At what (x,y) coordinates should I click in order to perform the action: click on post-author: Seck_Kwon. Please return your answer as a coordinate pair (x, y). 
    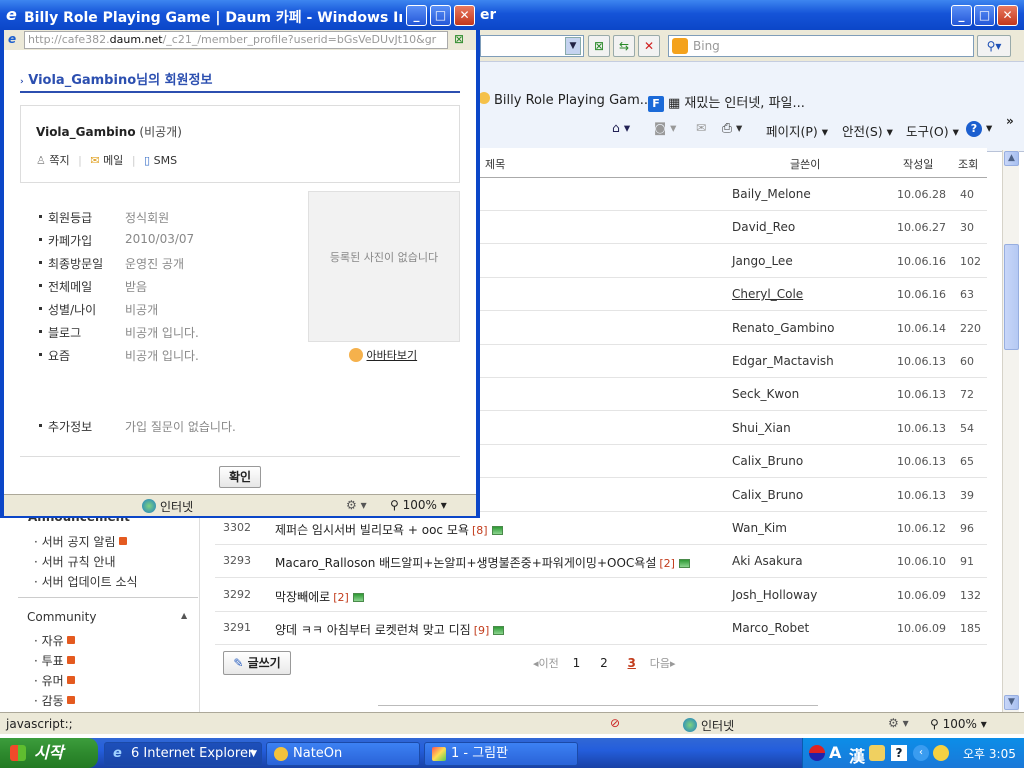
    Looking at the image, I should click on (765, 394).